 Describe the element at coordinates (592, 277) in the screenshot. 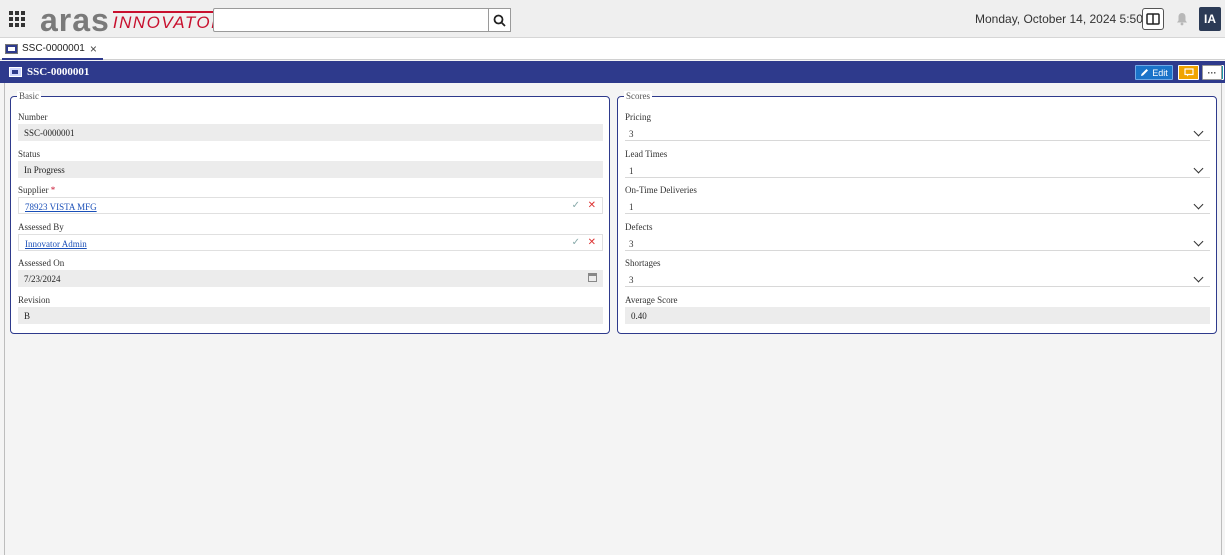

I see `calendar-icon` at that location.